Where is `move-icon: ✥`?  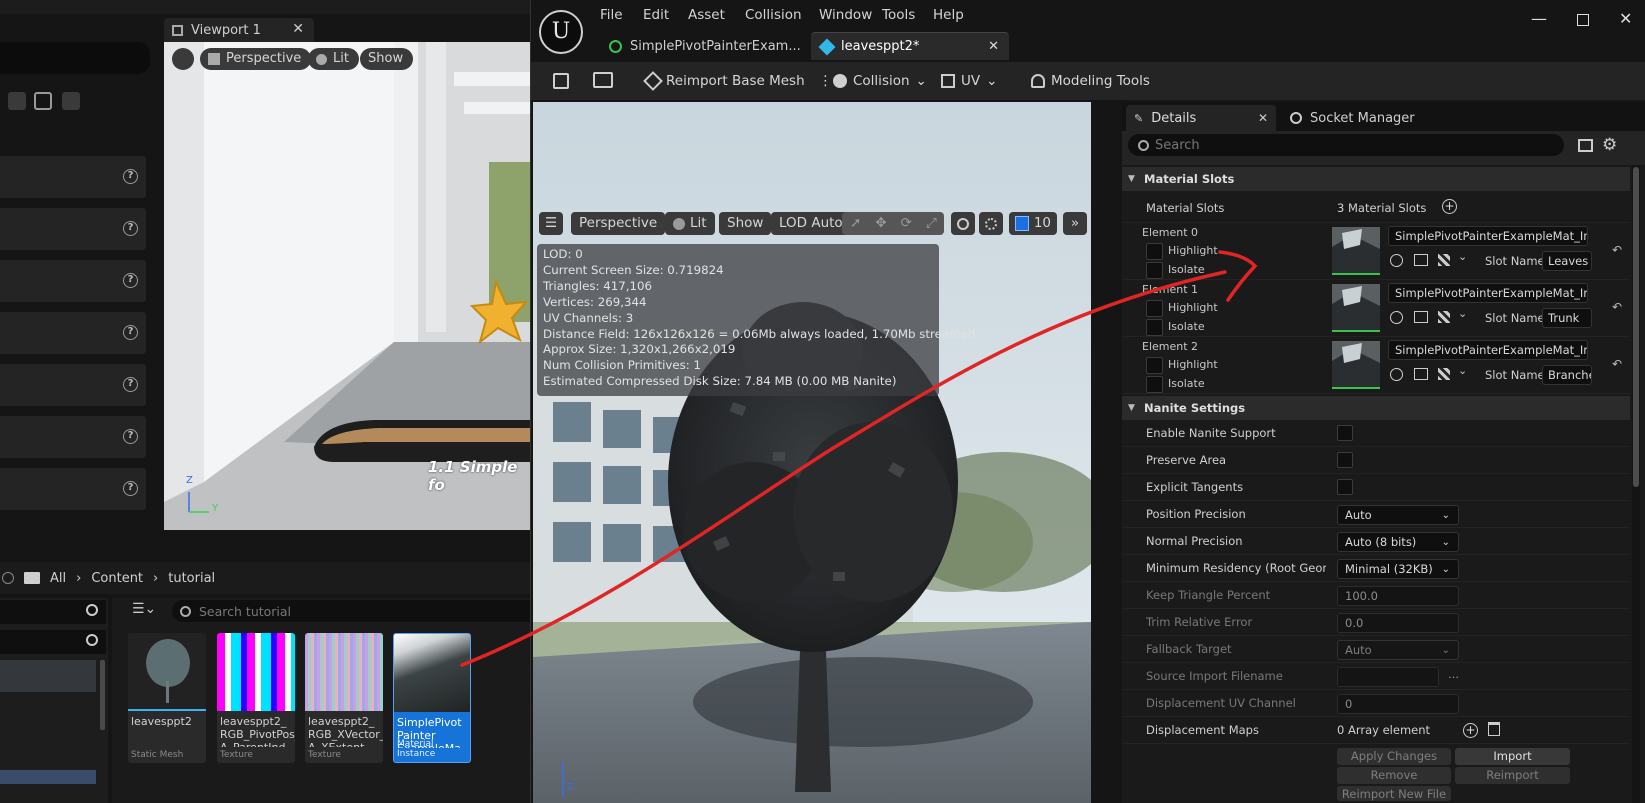 move-icon: ✥ is located at coordinates (880, 223).